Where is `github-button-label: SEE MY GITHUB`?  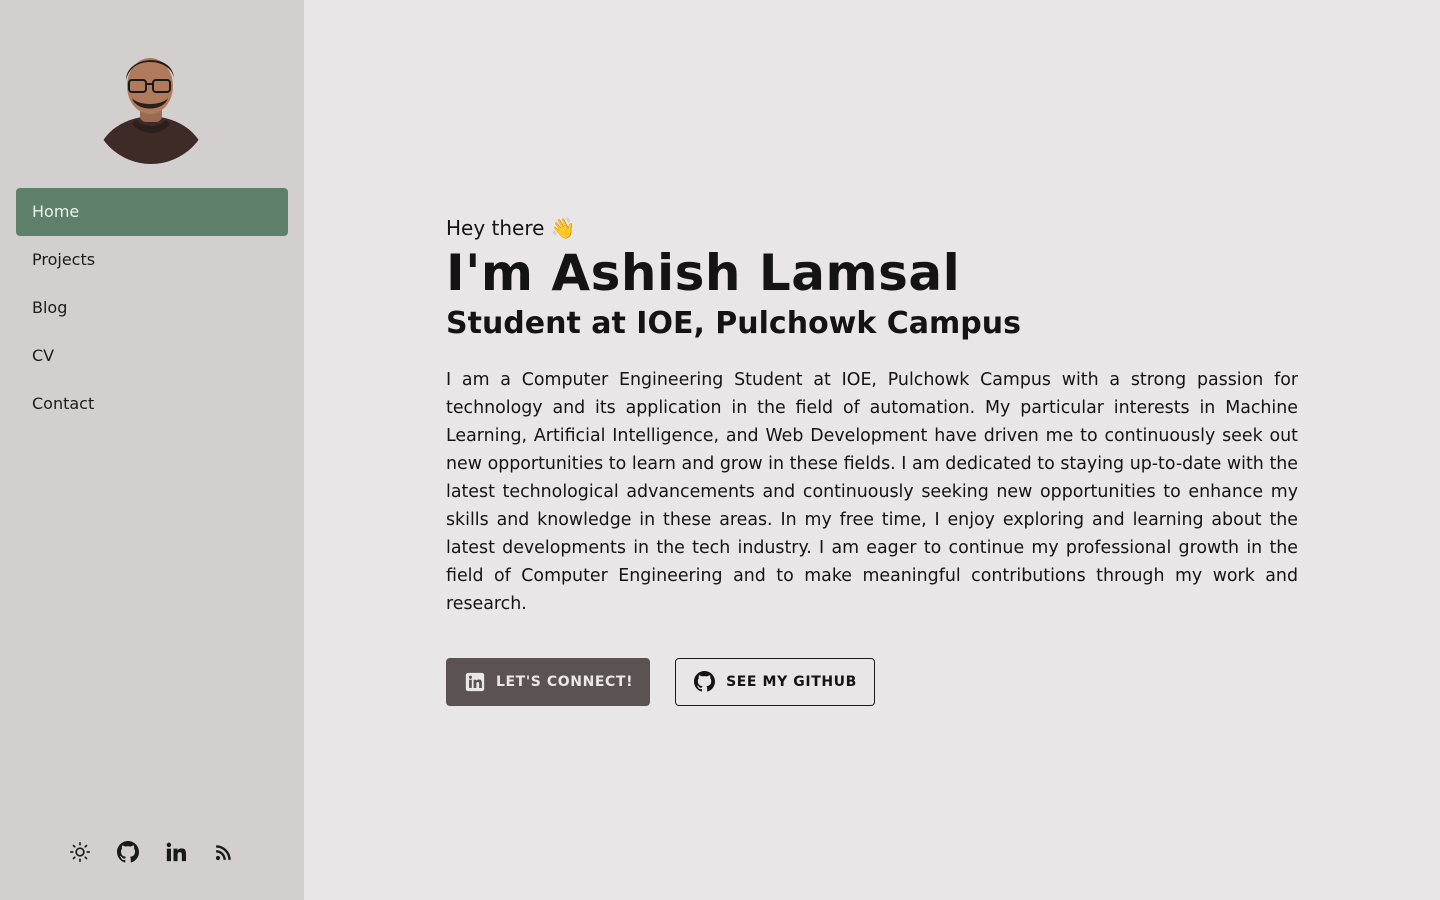
github-button-label: SEE MY GITHUB is located at coordinates (791, 682).